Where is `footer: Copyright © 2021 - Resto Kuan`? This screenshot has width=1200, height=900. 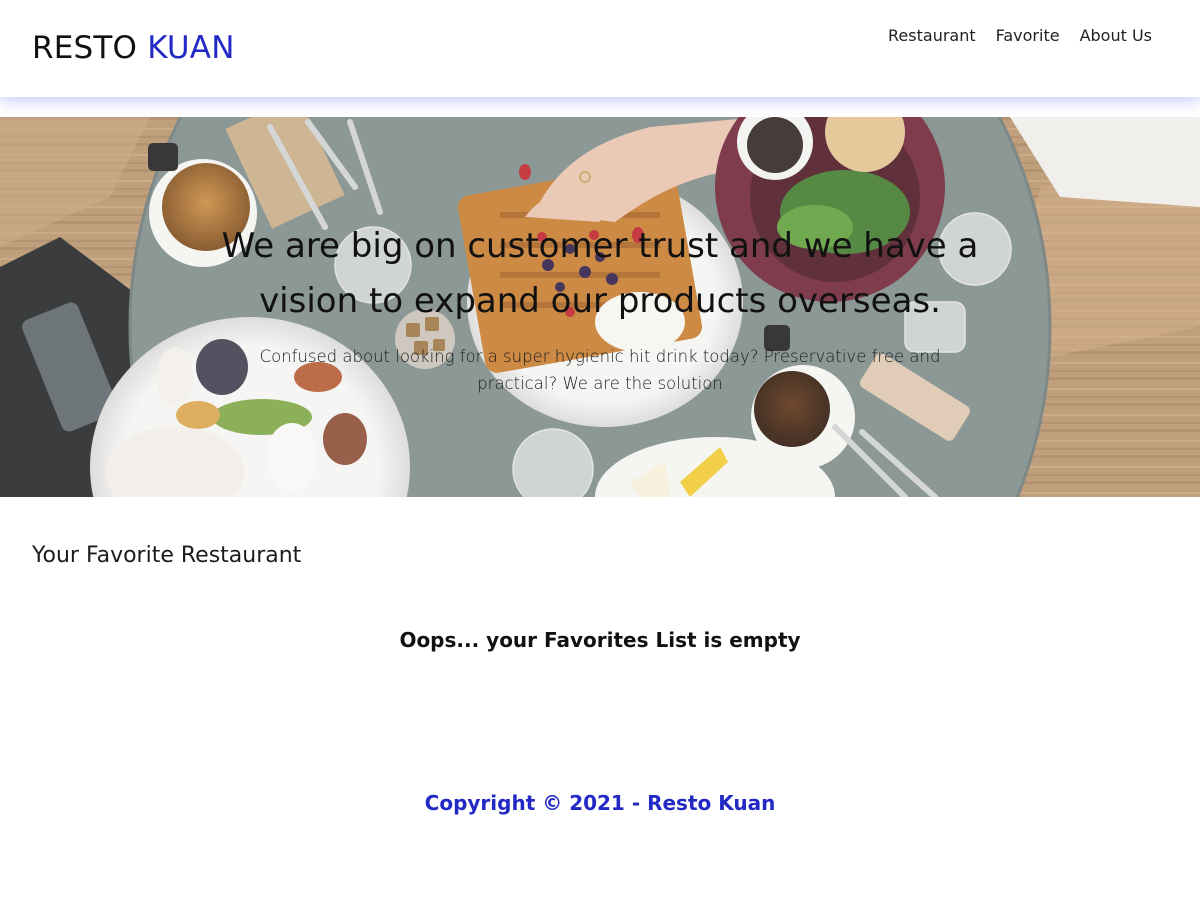 footer: Copyright © 2021 - Resto Kuan is located at coordinates (600, 803).